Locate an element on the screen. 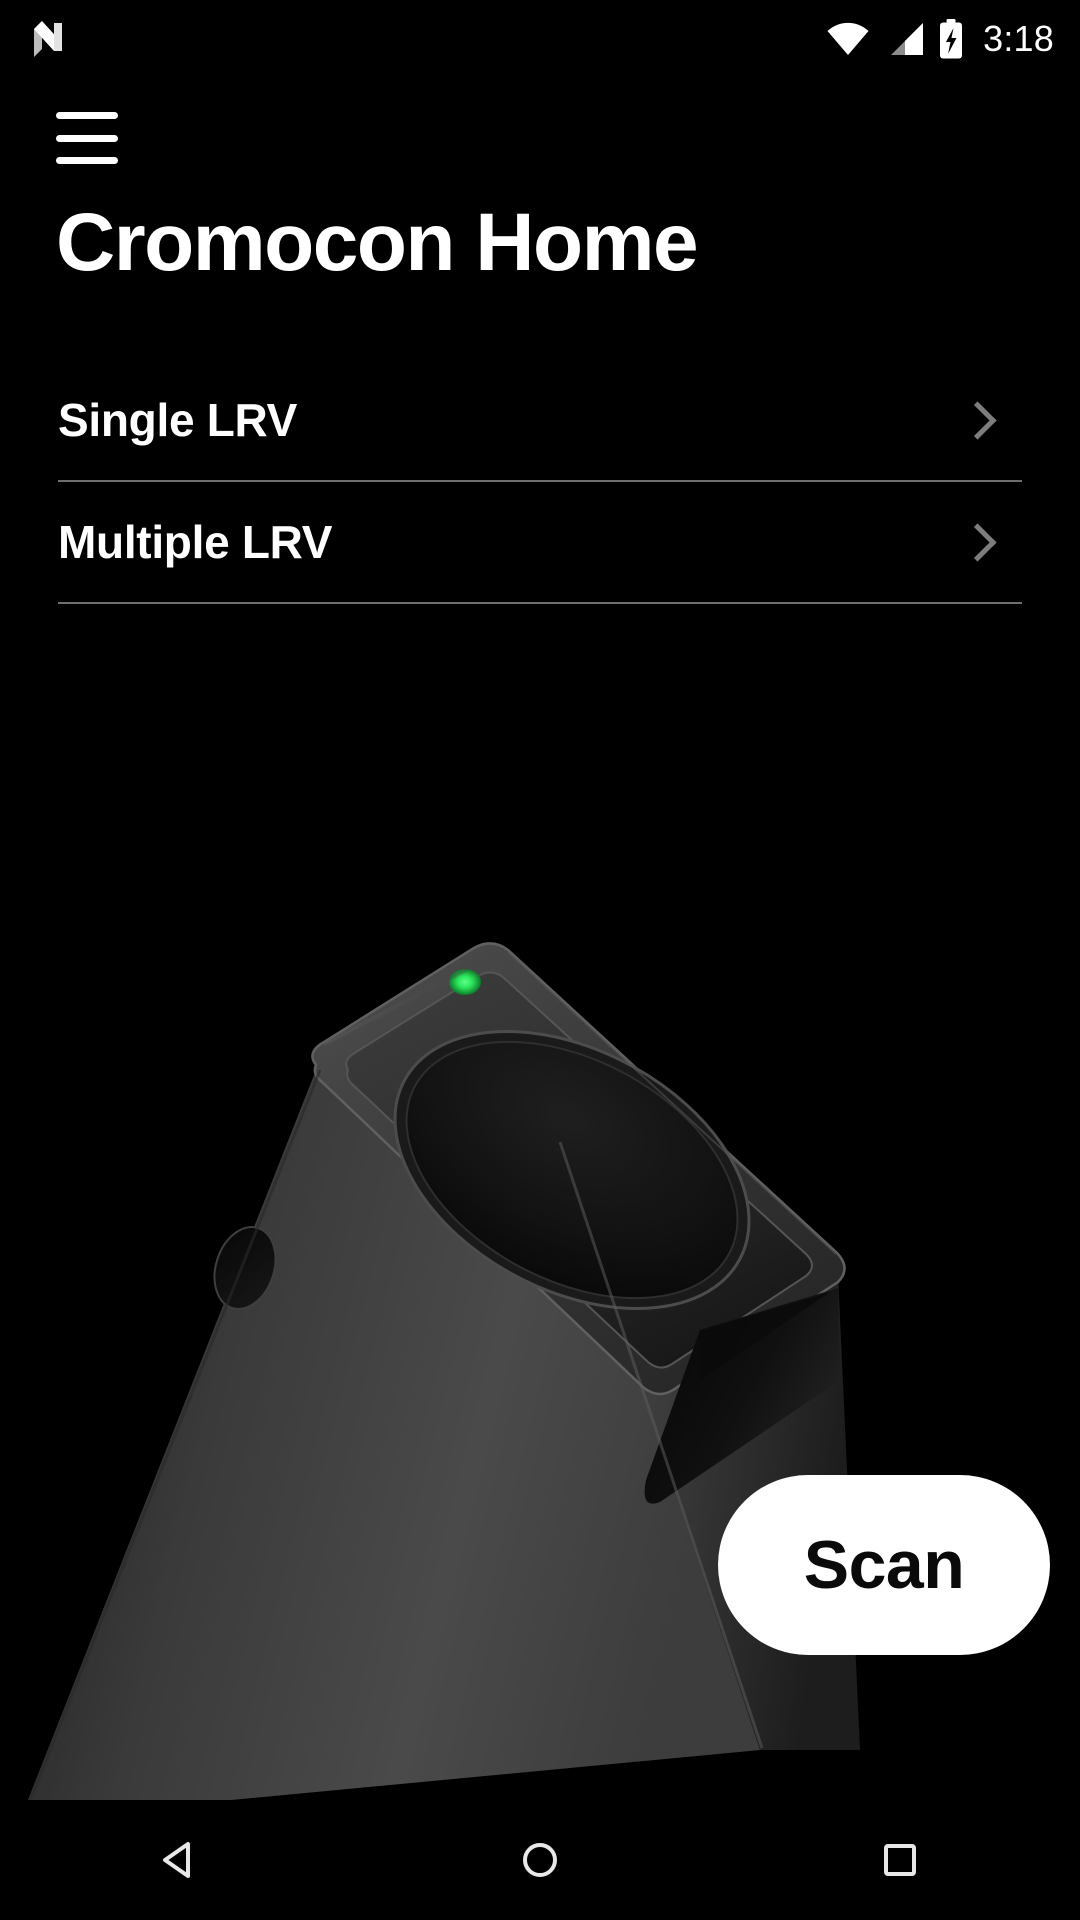 The image size is (1080, 1920). hamburger-bar-bottom is located at coordinates (87, 160).